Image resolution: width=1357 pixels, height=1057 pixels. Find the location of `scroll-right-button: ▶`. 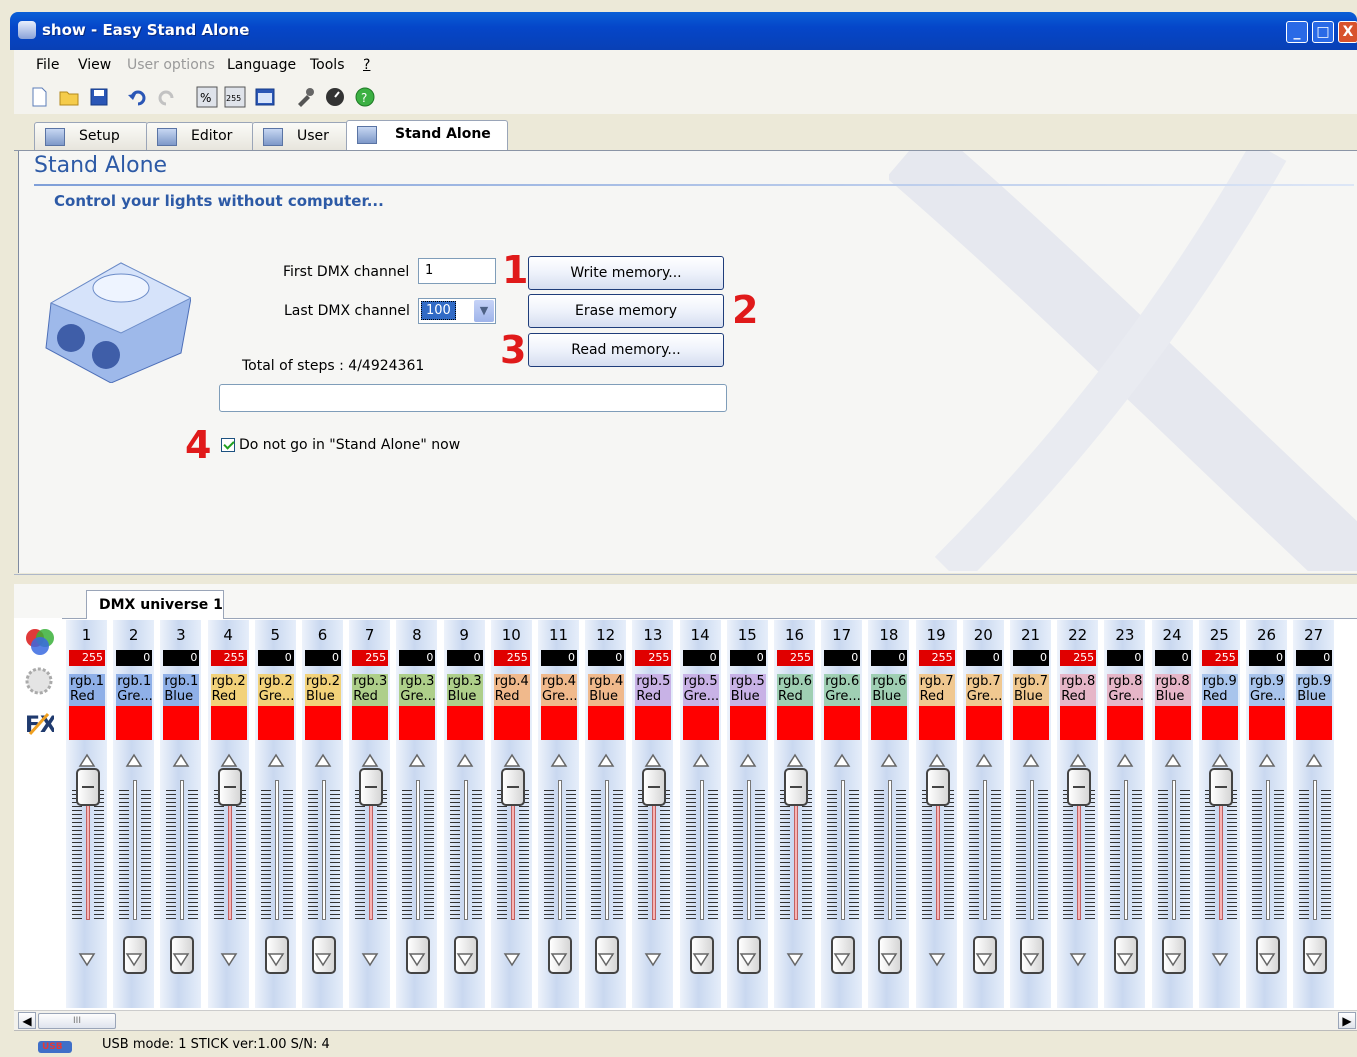

scroll-right-button: ▶ is located at coordinates (1347, 1020).